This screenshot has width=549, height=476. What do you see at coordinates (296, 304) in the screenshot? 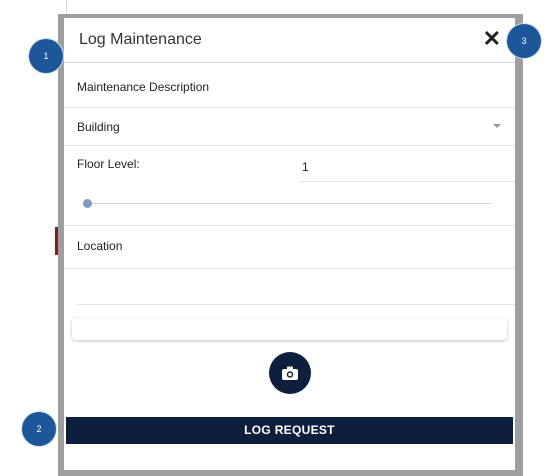
I see `location-input-underline` at bounding box center [296, 304].